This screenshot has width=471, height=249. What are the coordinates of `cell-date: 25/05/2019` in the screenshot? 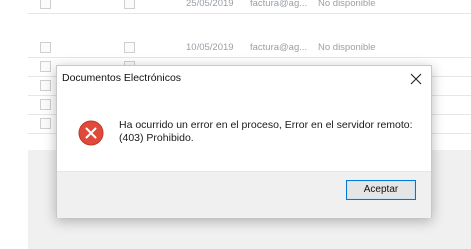 It's located at (210, 4).